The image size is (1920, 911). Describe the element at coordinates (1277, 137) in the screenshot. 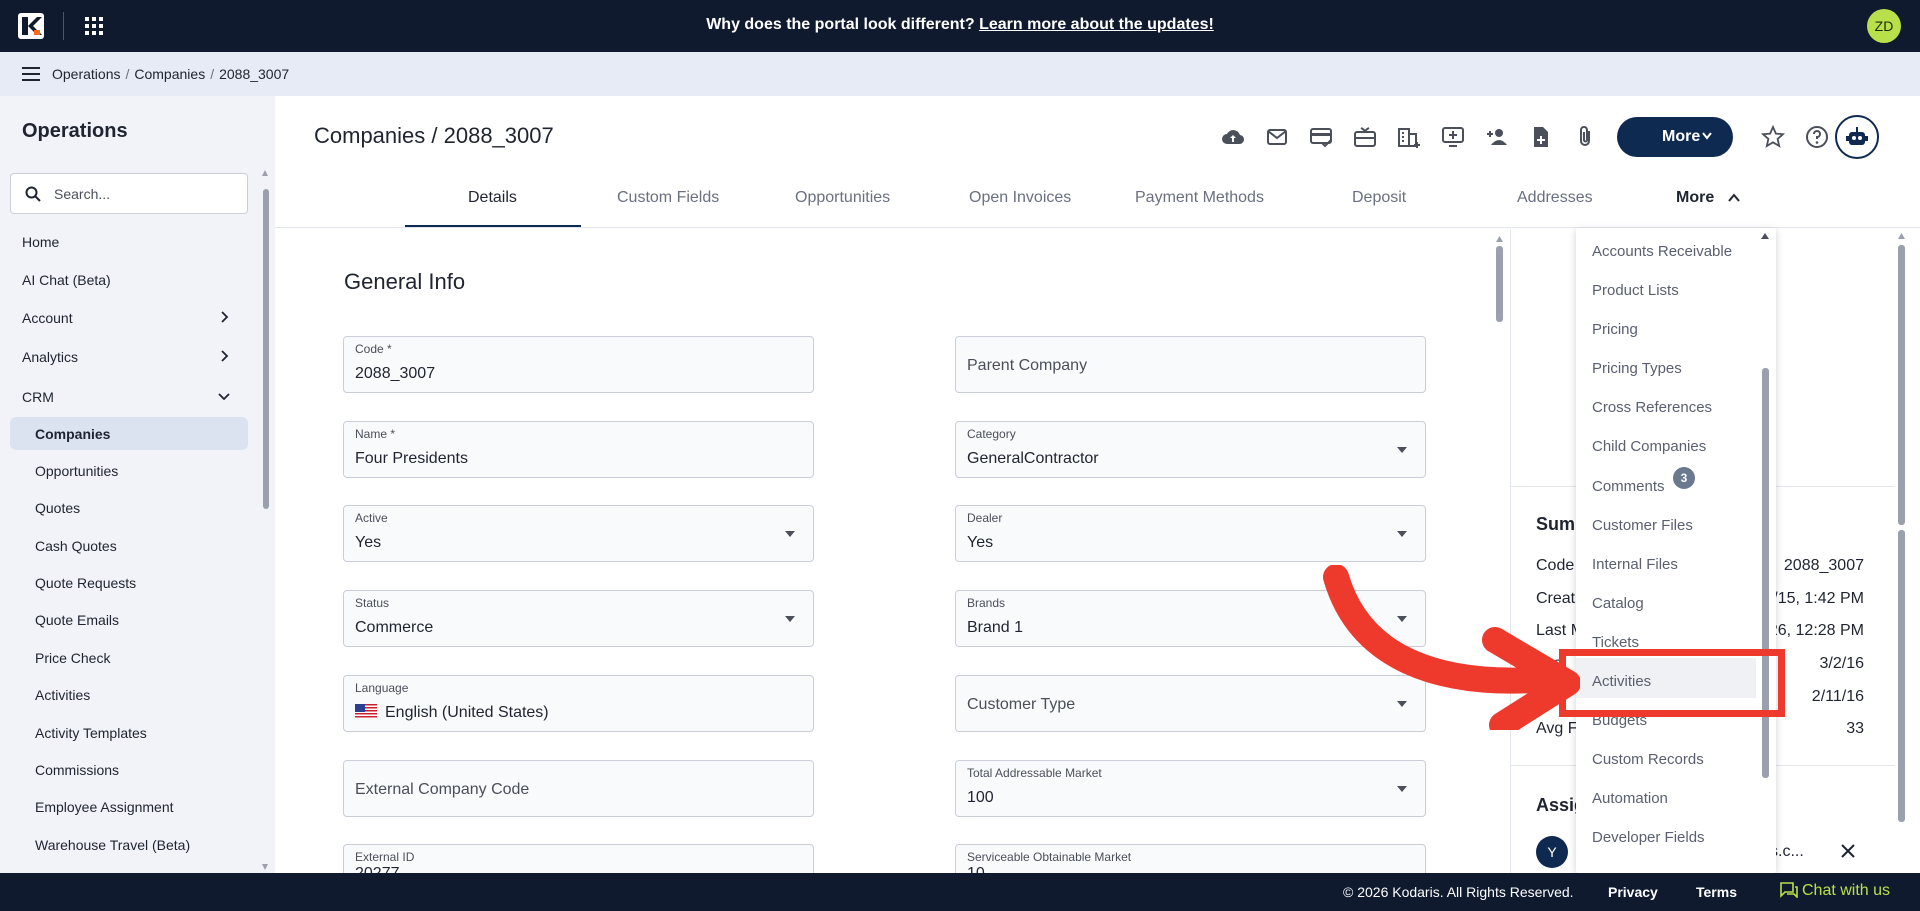

I see `mail-icon` at that location.